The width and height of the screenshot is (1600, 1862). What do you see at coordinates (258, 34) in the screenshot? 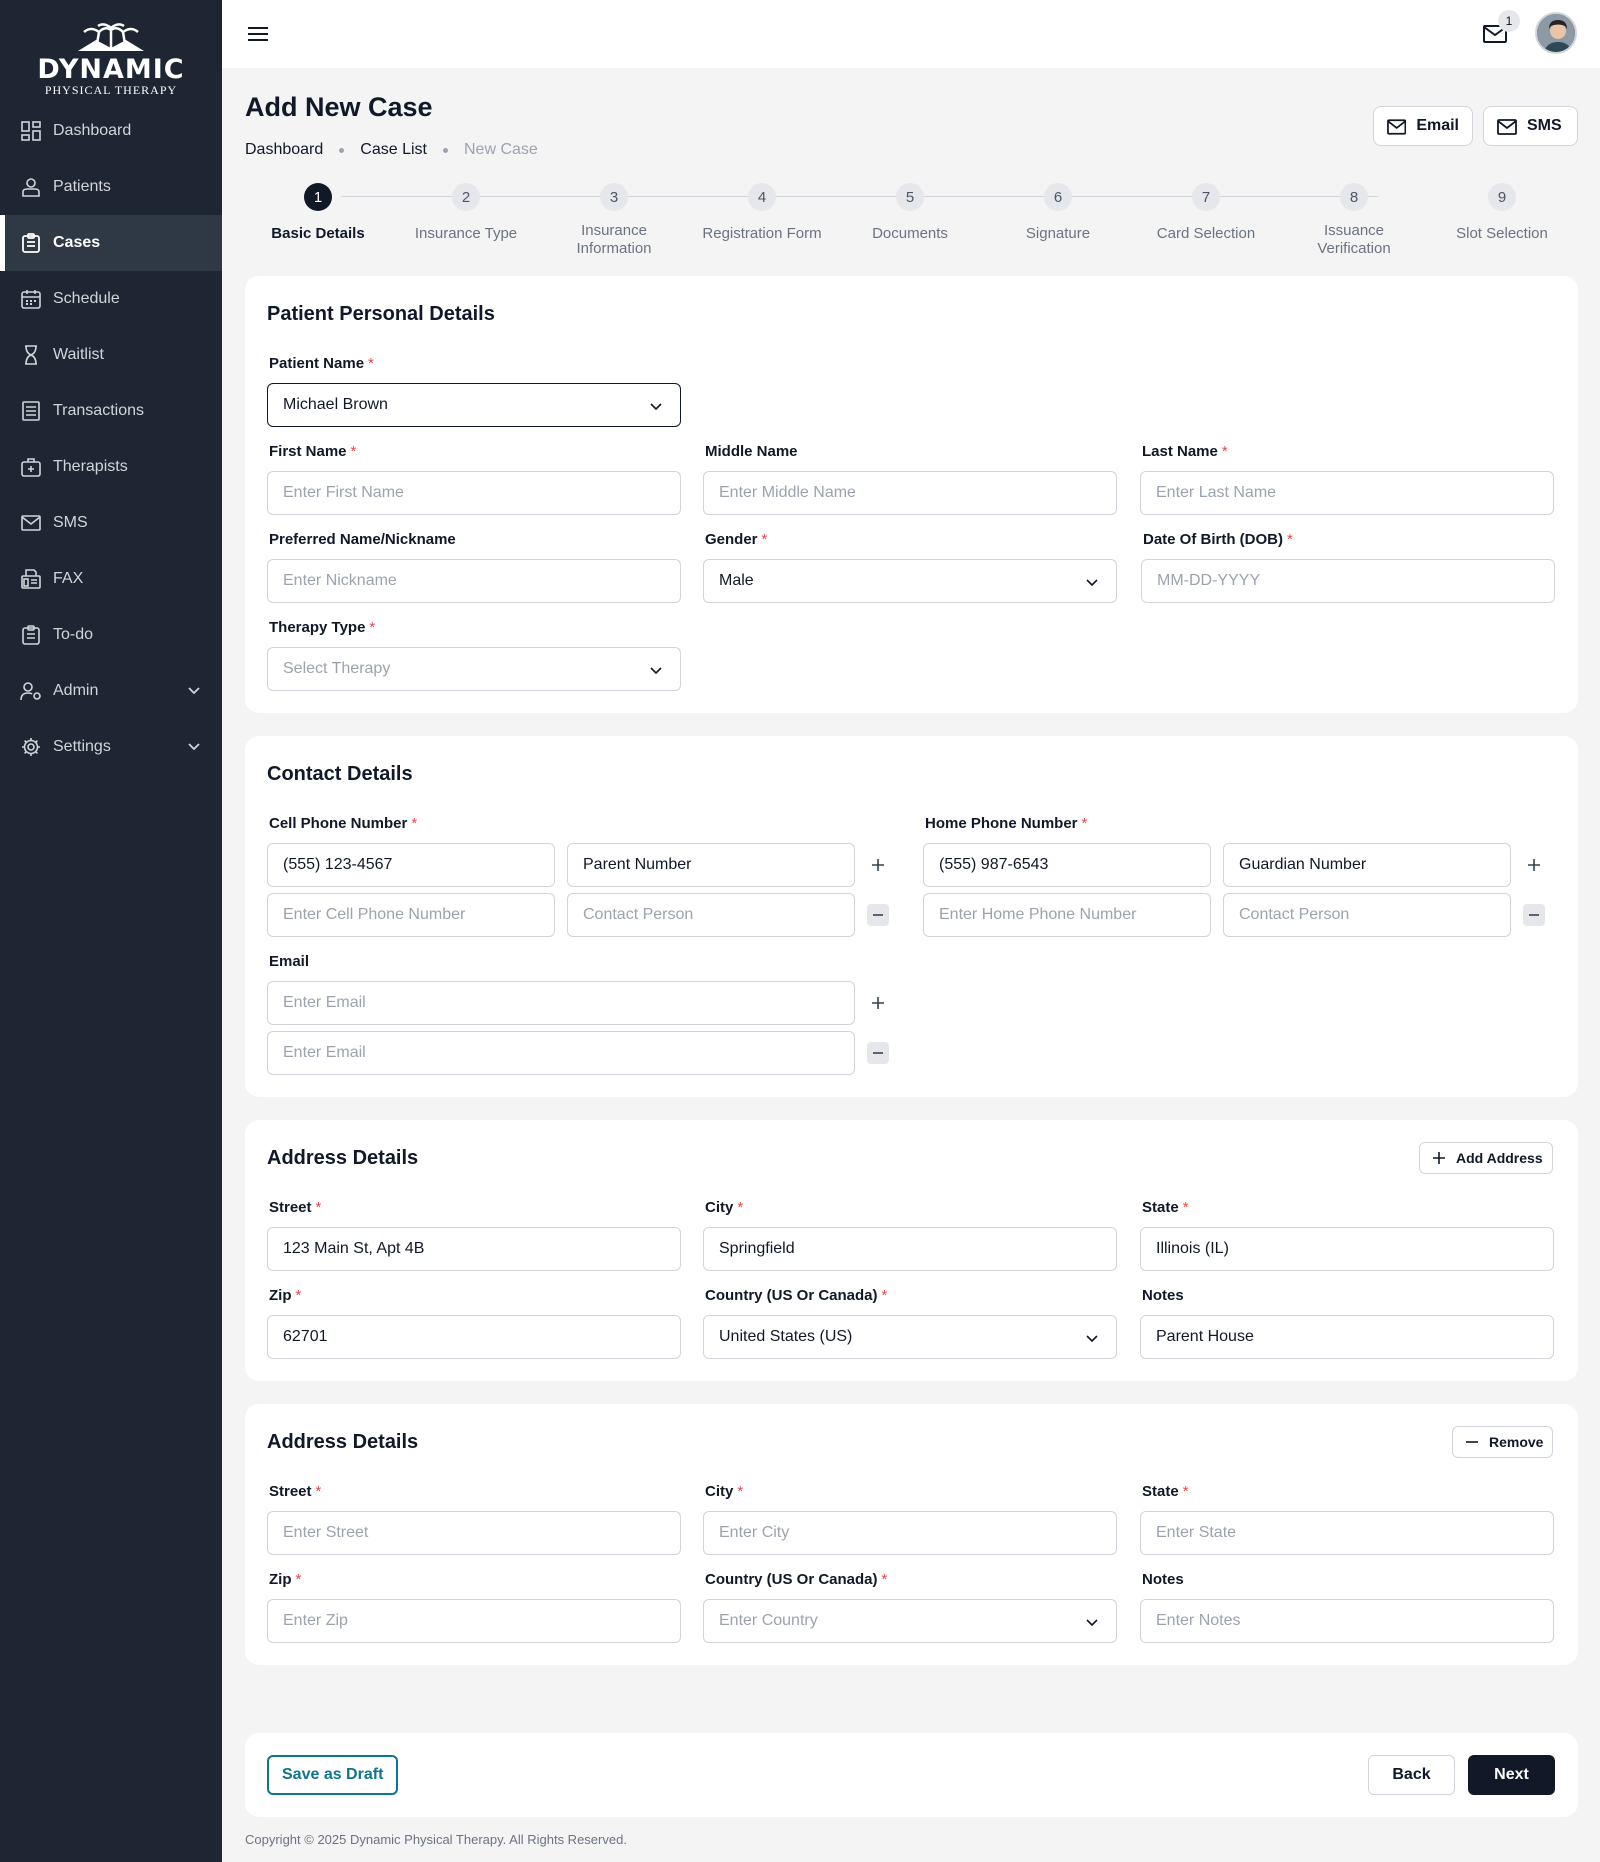
I see `hamburger-menu-icon` at bounding box center [258, 34].